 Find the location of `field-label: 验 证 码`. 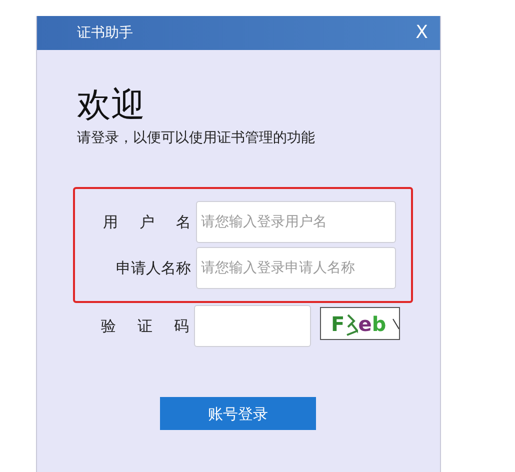

field-label: 验 证 码 is located at coordinates (144, 326).